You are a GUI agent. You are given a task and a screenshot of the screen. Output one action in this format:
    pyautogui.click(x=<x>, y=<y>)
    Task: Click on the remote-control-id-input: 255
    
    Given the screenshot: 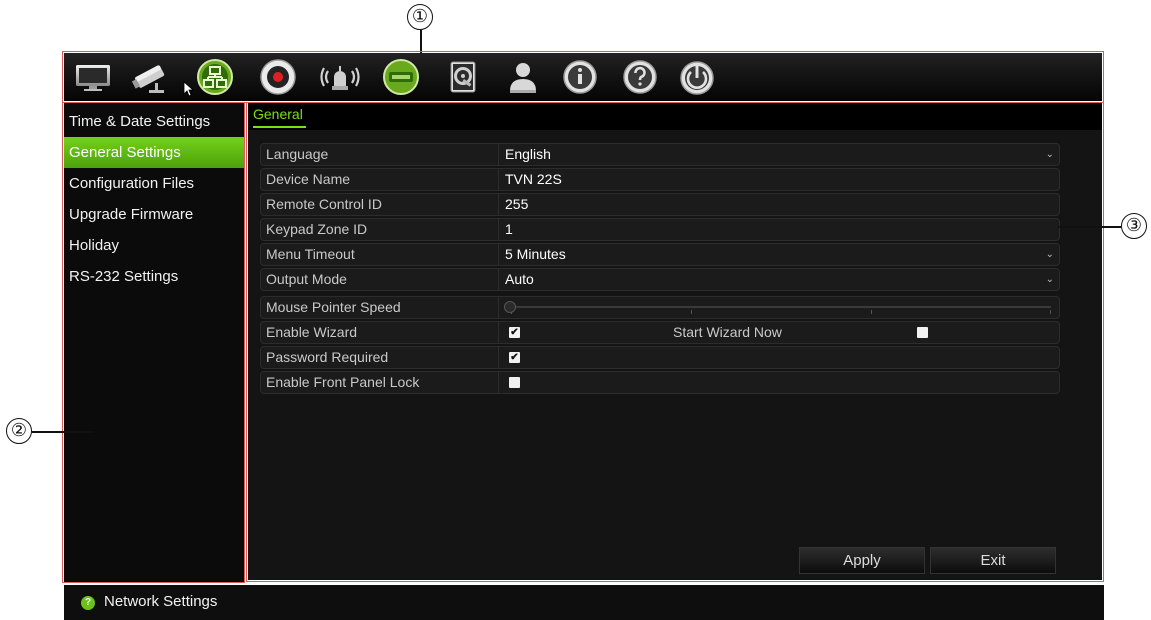 What is the action you would take?
    pyautogui.click(x=516, y=204)
    